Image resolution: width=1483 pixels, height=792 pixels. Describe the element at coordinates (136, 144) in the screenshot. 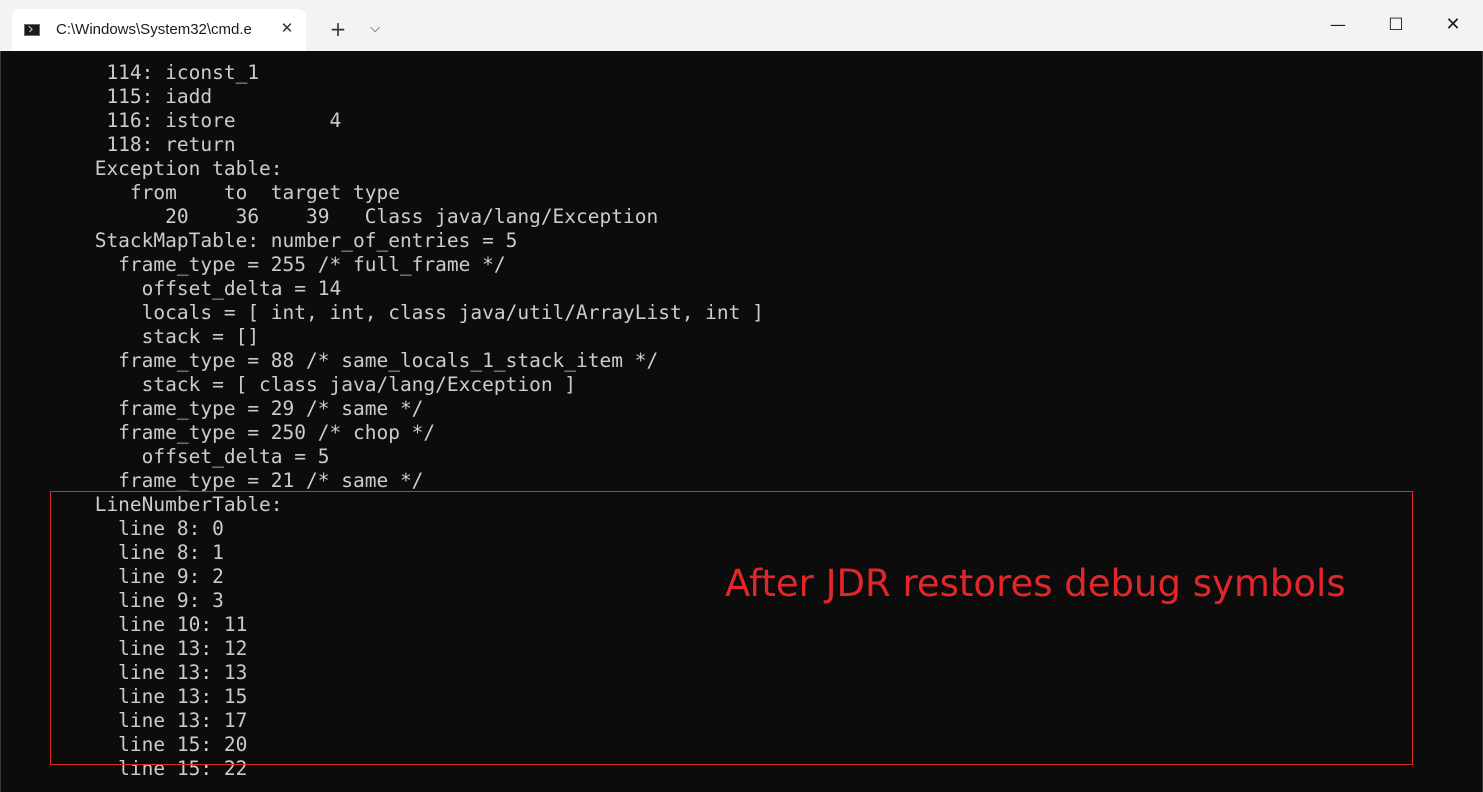

I see `terminal-line: 118: return` at that location.